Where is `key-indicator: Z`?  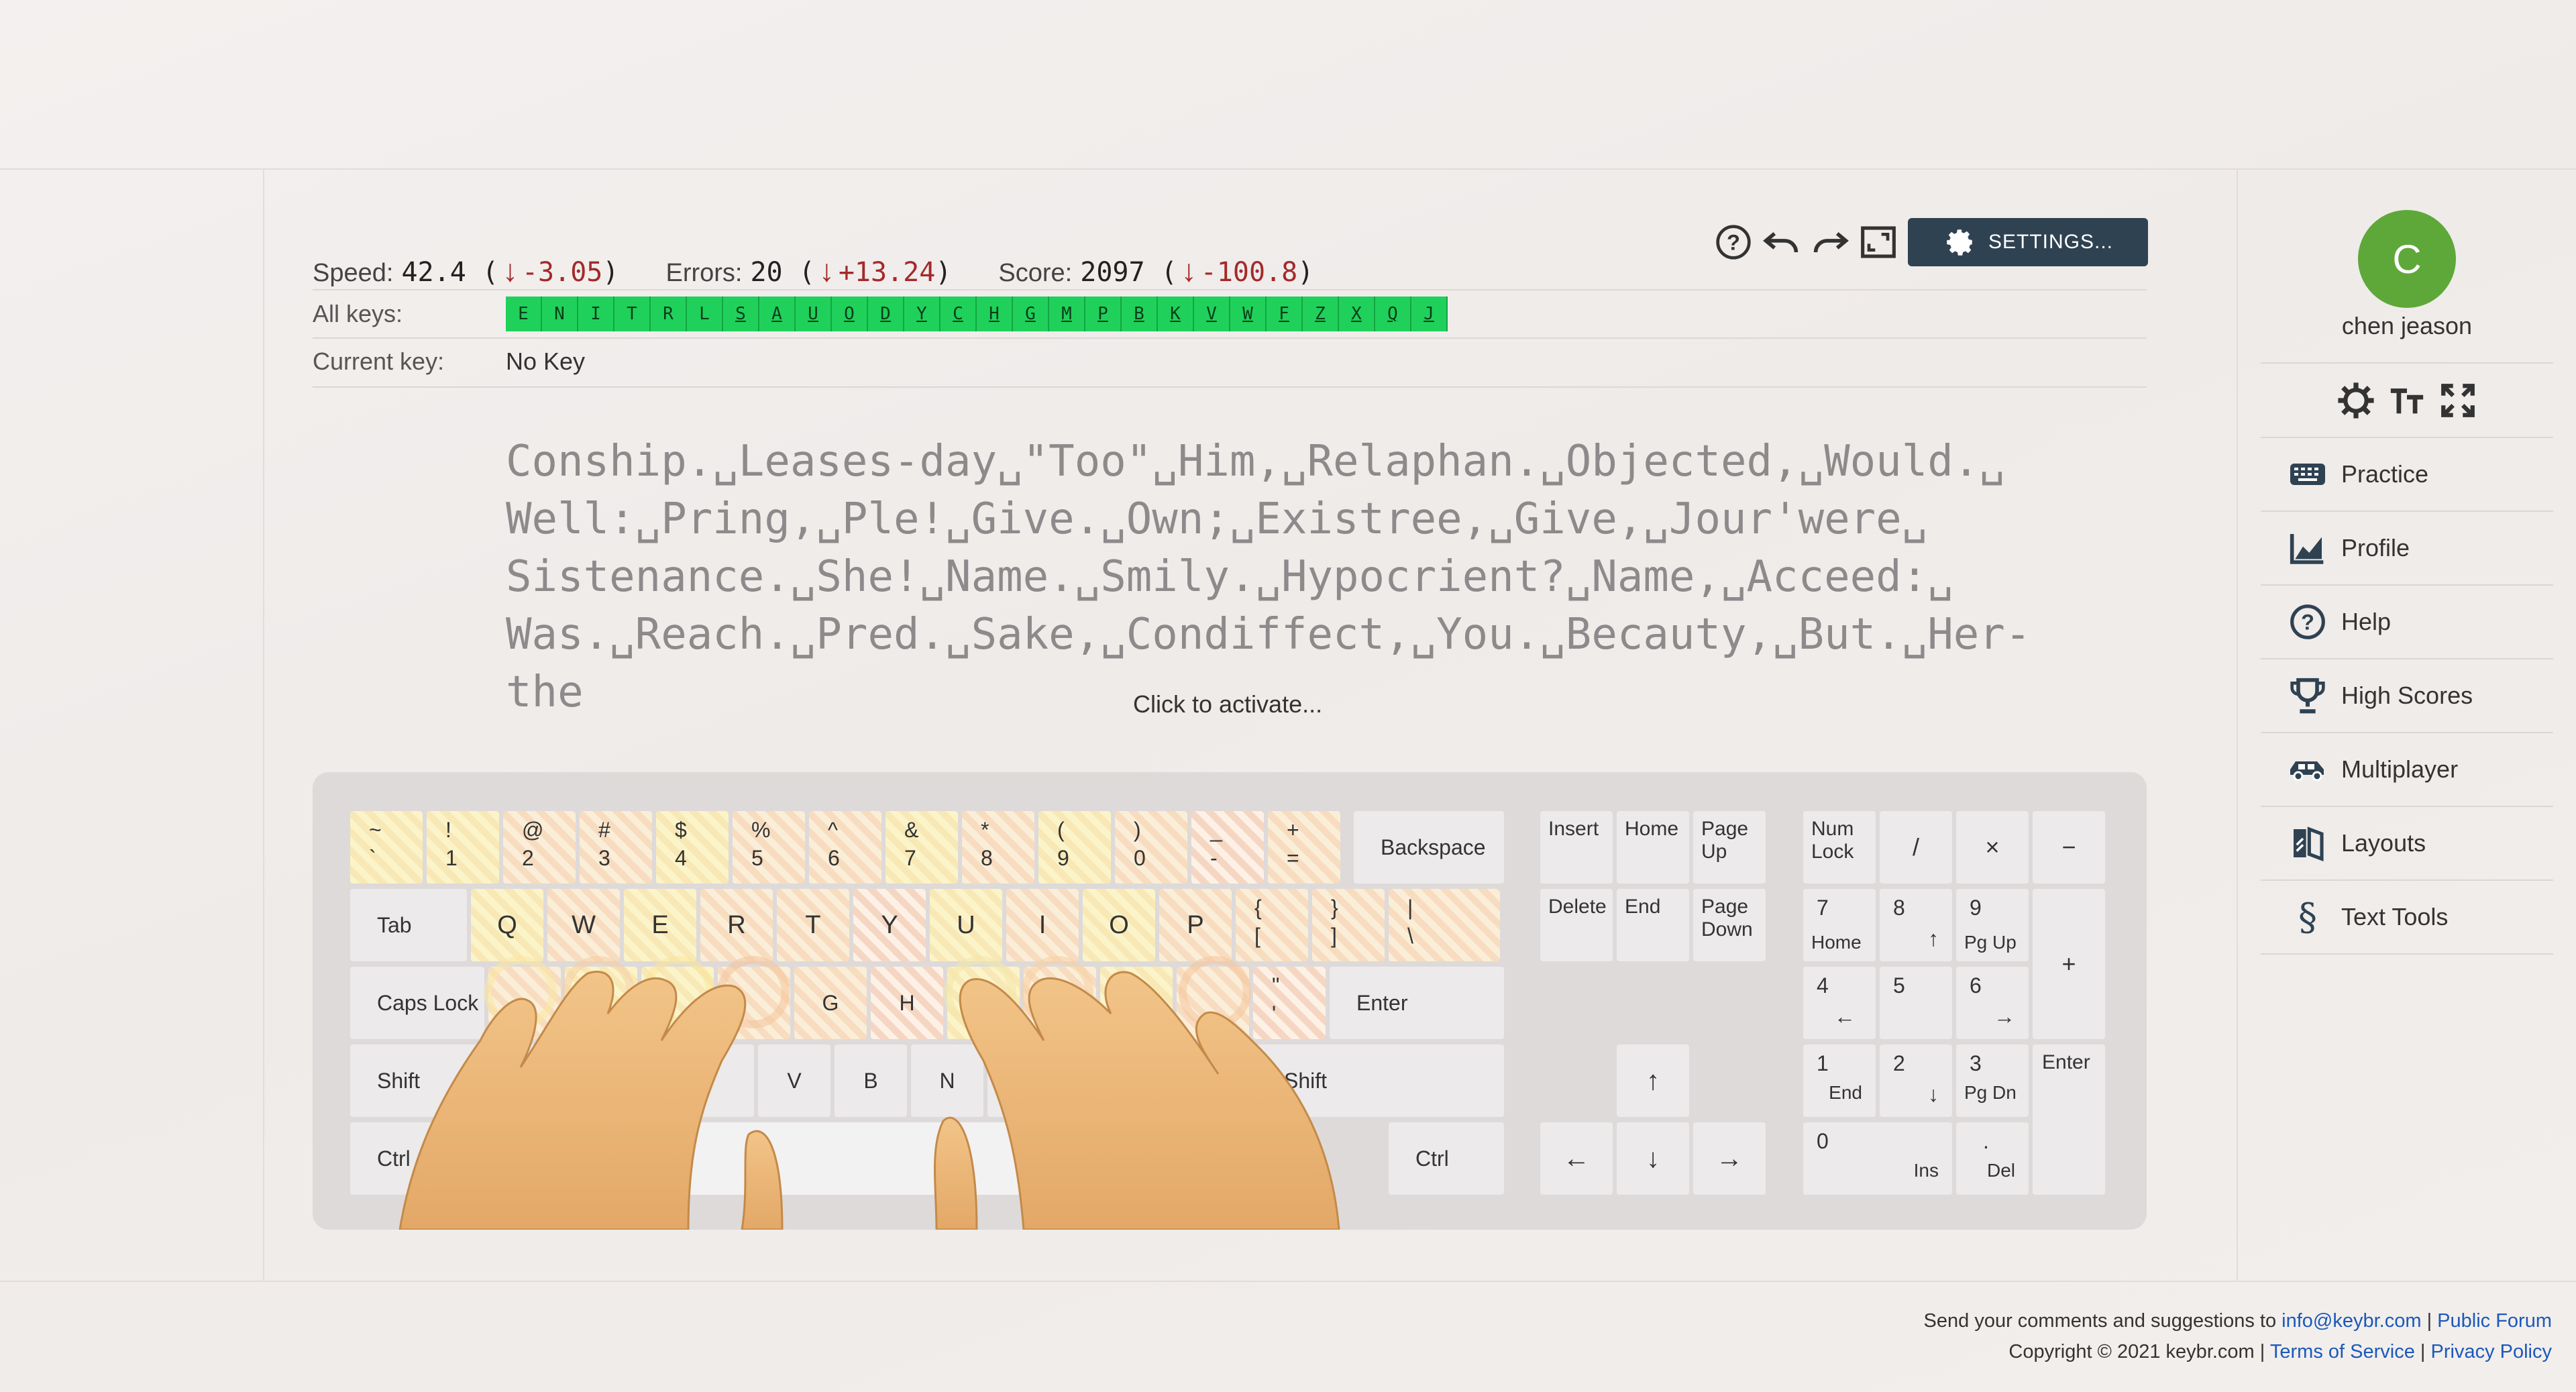
key-indicator: Z is located at coordinates (1321, 314).